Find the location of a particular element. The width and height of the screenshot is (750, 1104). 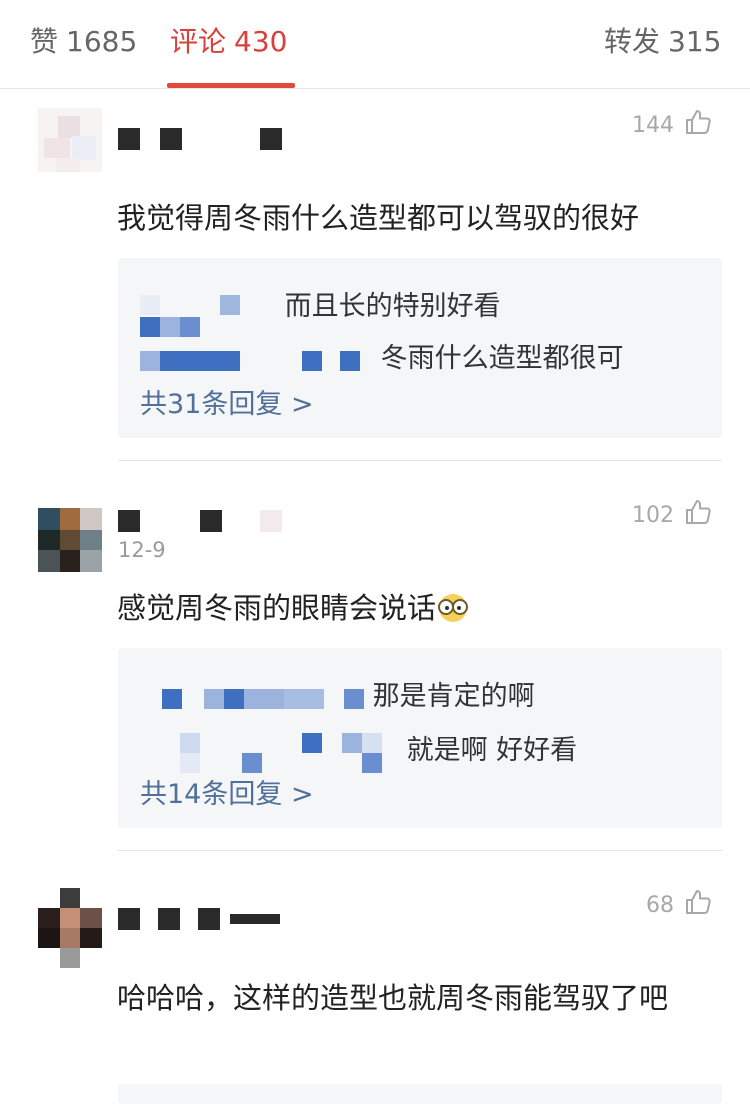

comment-text: 哈哈哈，这样的造型也就周冬雨能驾驭了吧 is located at coordinates (393, 998).